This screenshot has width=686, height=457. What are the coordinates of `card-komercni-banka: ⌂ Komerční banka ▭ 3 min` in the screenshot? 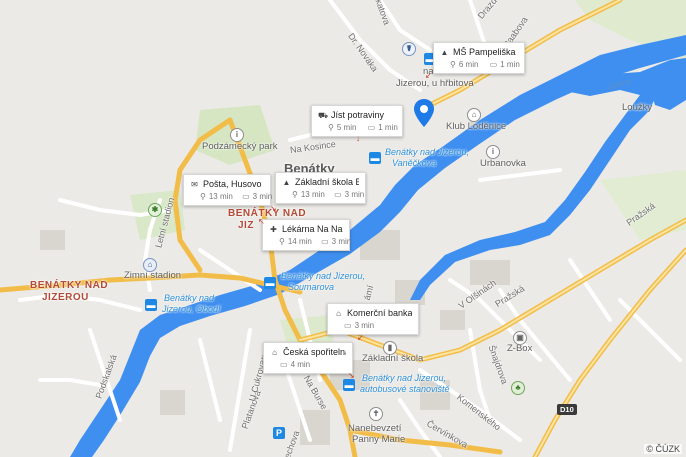 It's located at (373, 319).